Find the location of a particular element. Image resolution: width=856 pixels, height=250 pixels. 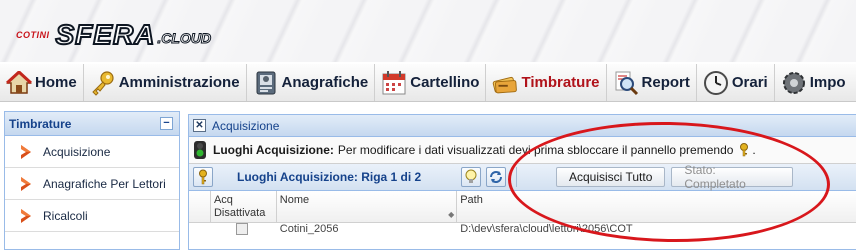

row-checkbox-cell is located at coordinates (244, 229).